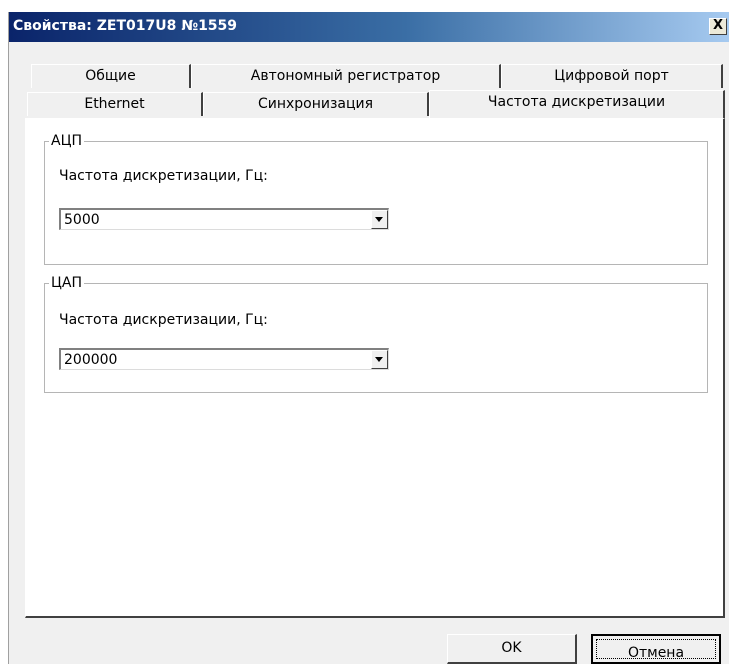  Describe the element at coordinates (91, 360) in the screenshot. I see `dac-sampling-rate-value: 200000` at that location.